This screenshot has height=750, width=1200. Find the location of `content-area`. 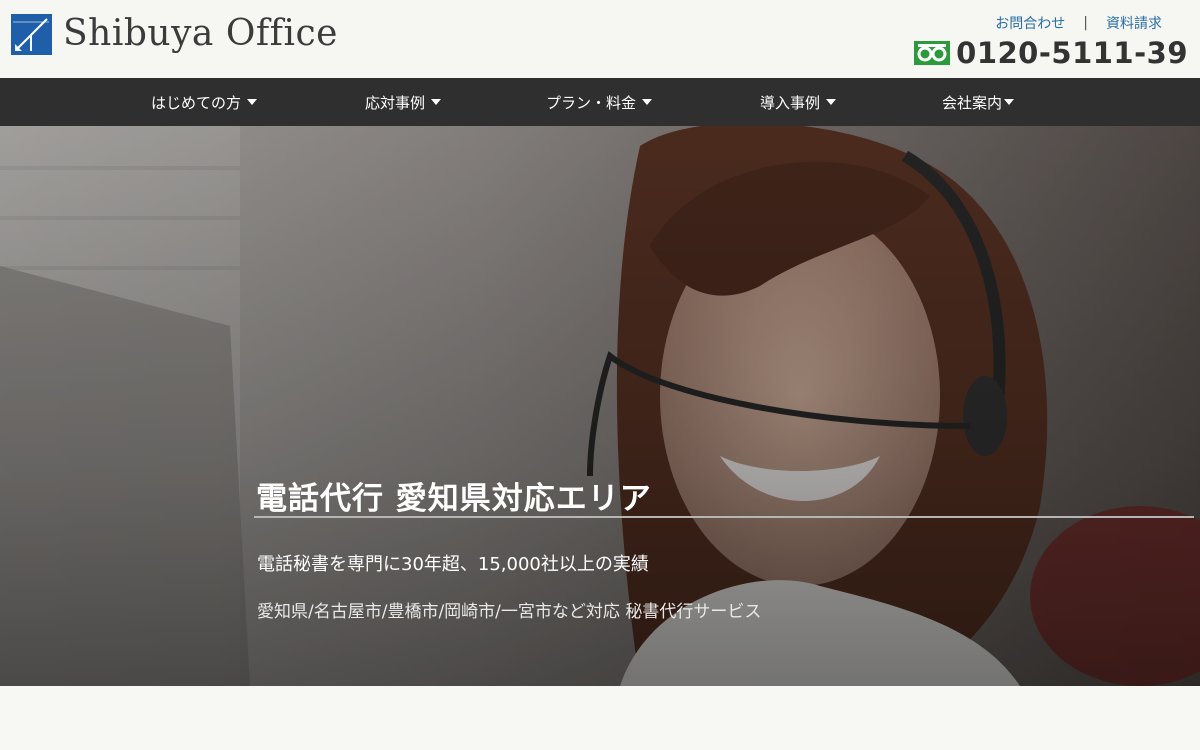

content-area is located at coordinates (600, 718).